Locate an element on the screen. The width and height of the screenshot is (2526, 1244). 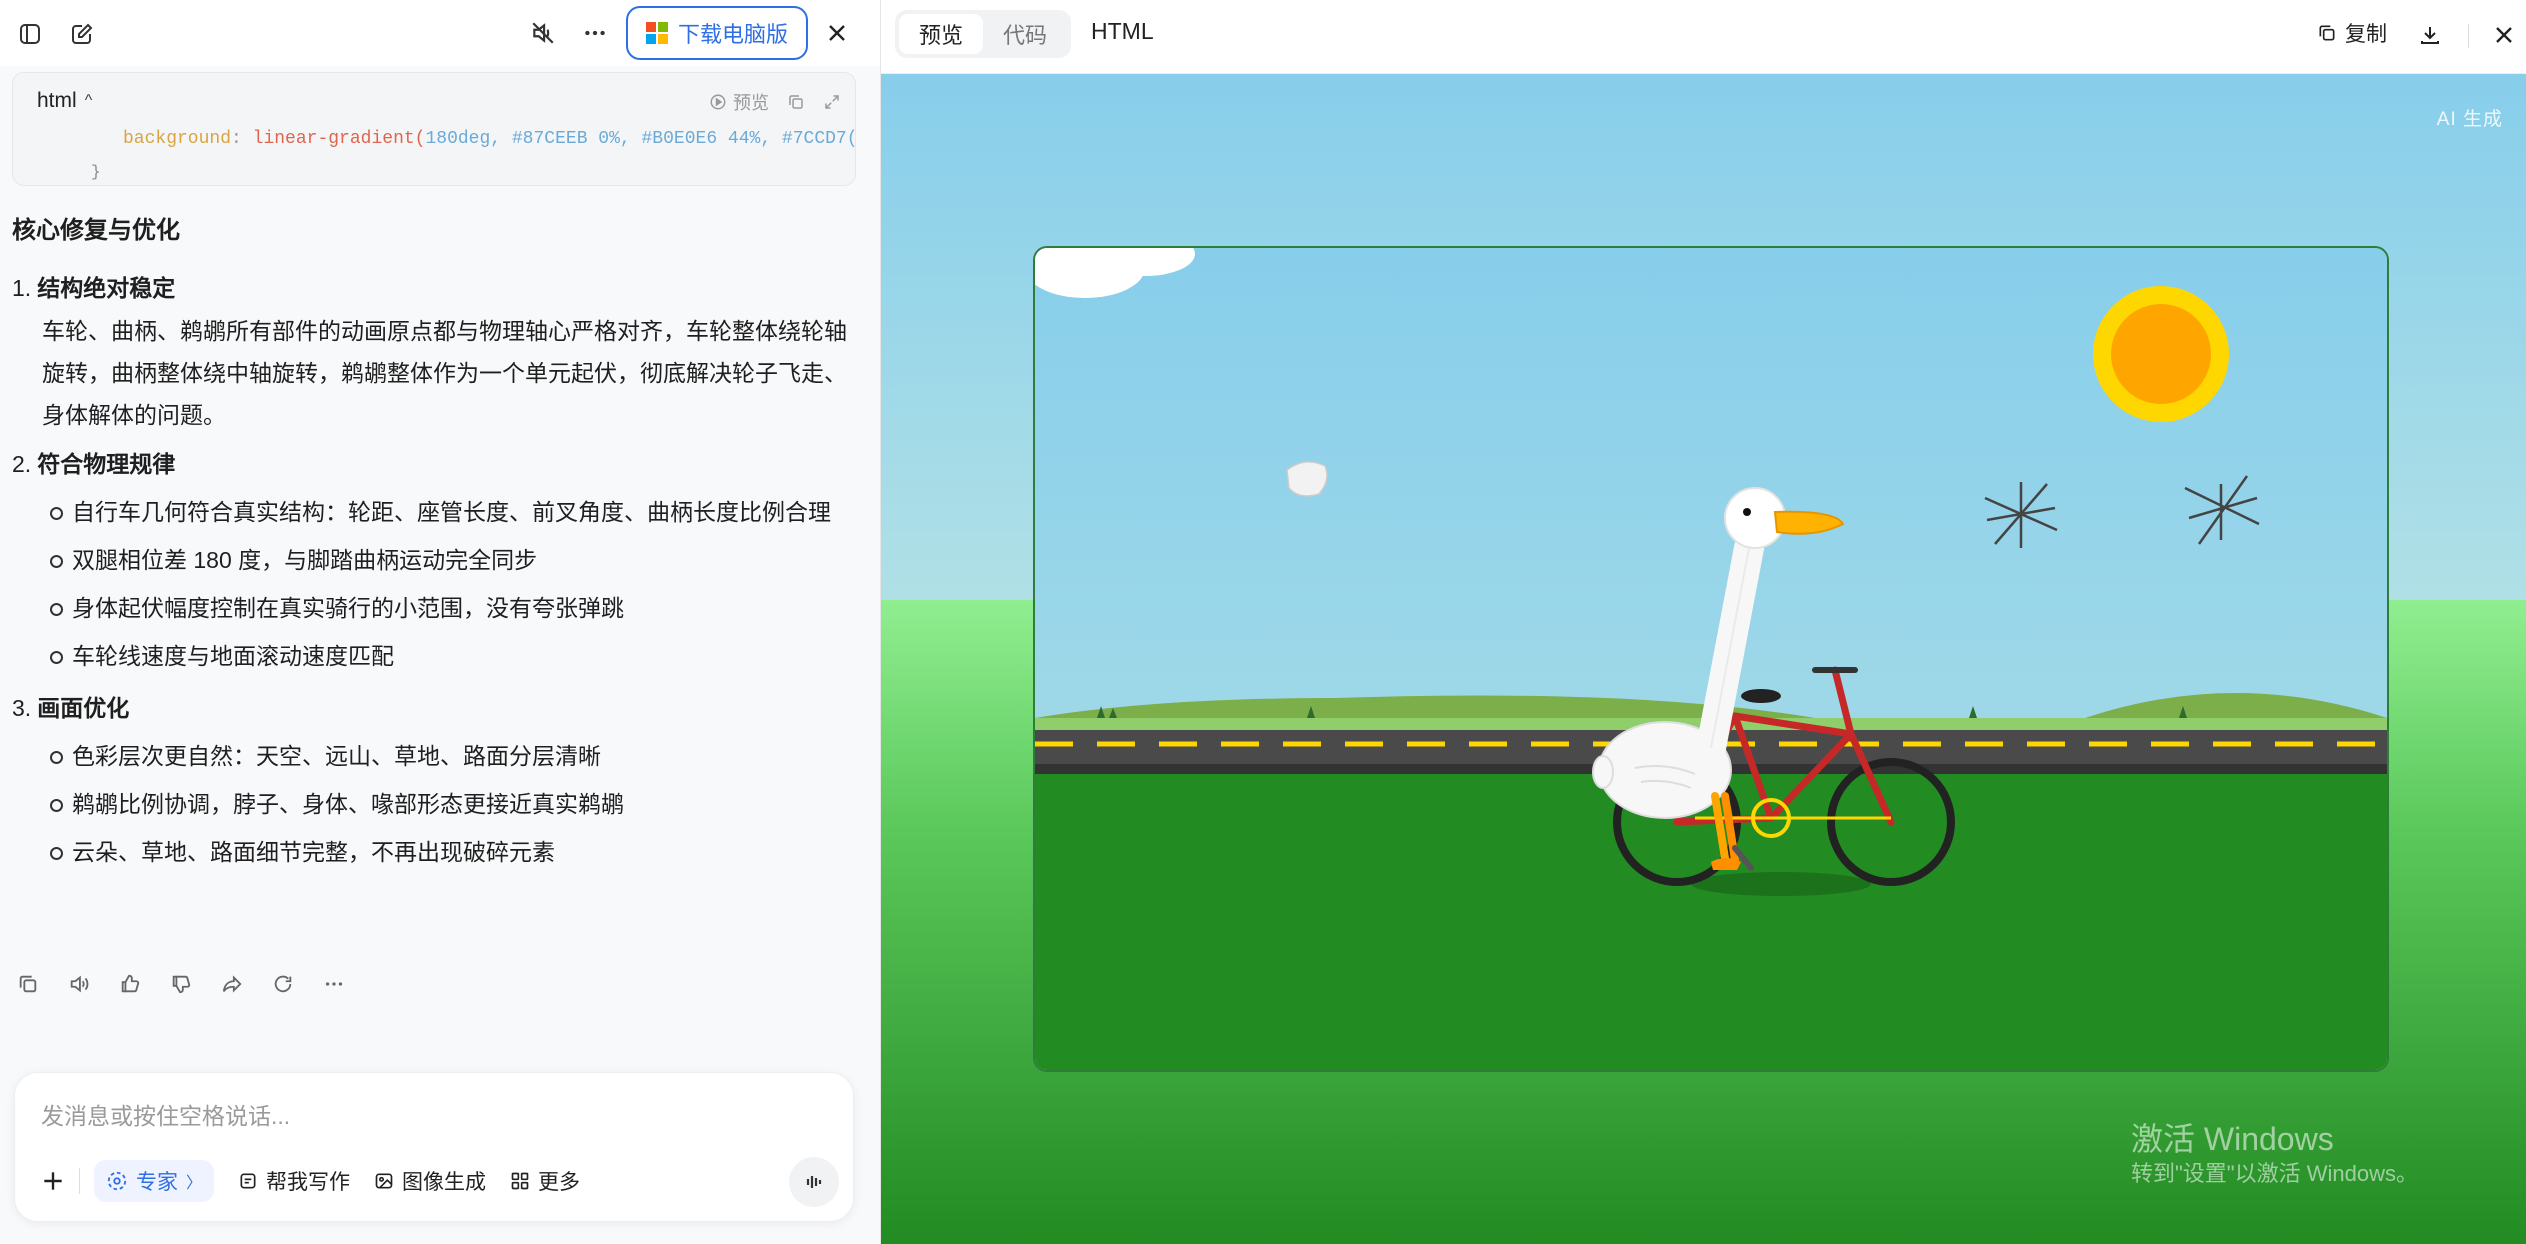
write-icon is located at coordinates (248, 1181).